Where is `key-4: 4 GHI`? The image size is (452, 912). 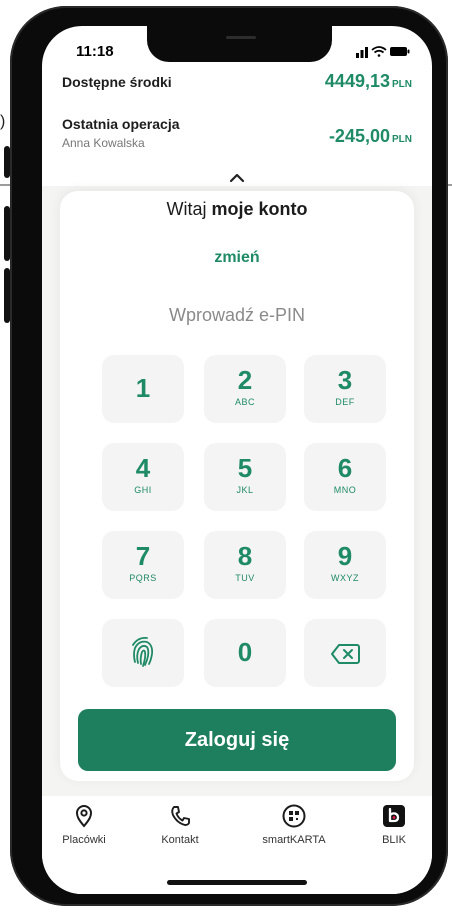 key-4: 4 GHI is located at coordinates (143, 477).